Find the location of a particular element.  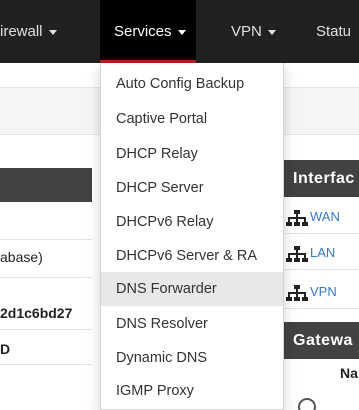

menu-item-dns-resolver: DNS Resolver is located at coordinates (192, 324).